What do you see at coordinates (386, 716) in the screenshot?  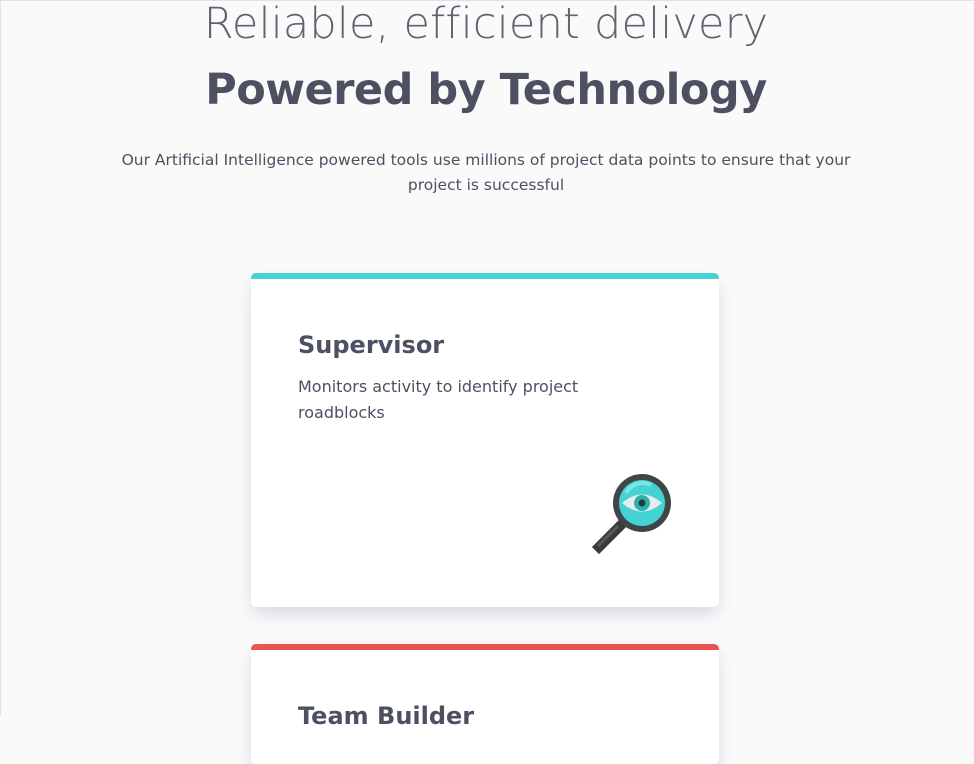 I see `card-title: Team Builder` at bounding box center [386, 716].